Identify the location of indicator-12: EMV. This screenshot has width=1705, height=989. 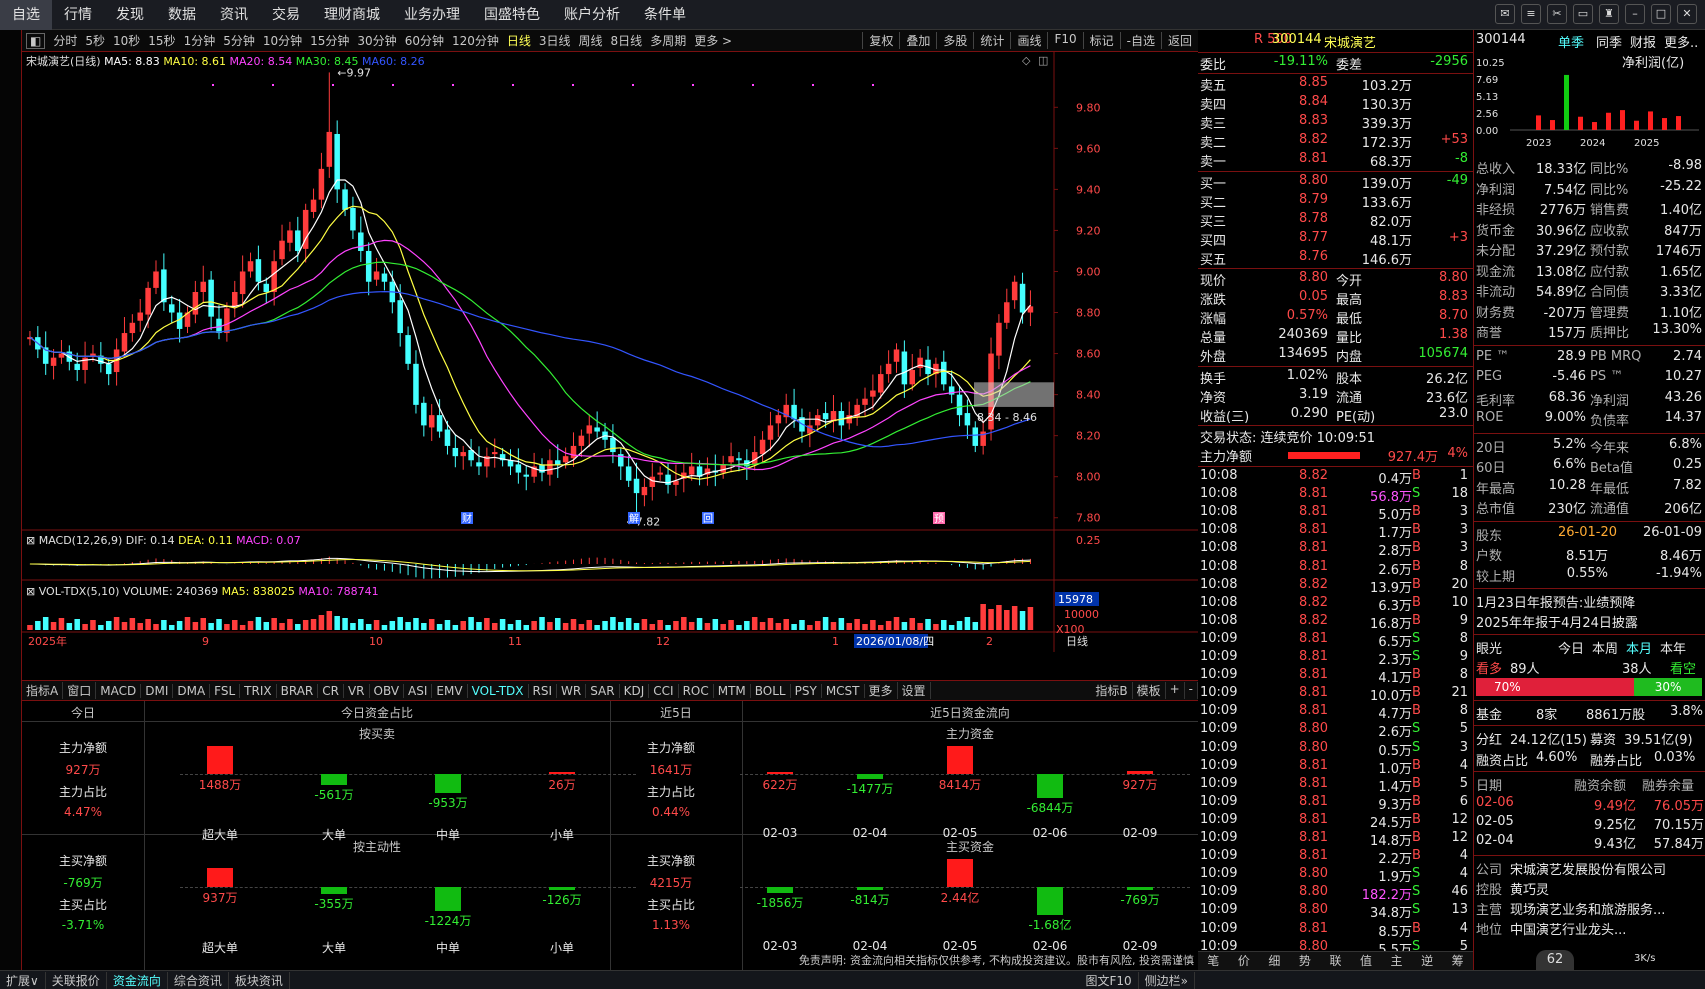
(450, 690).